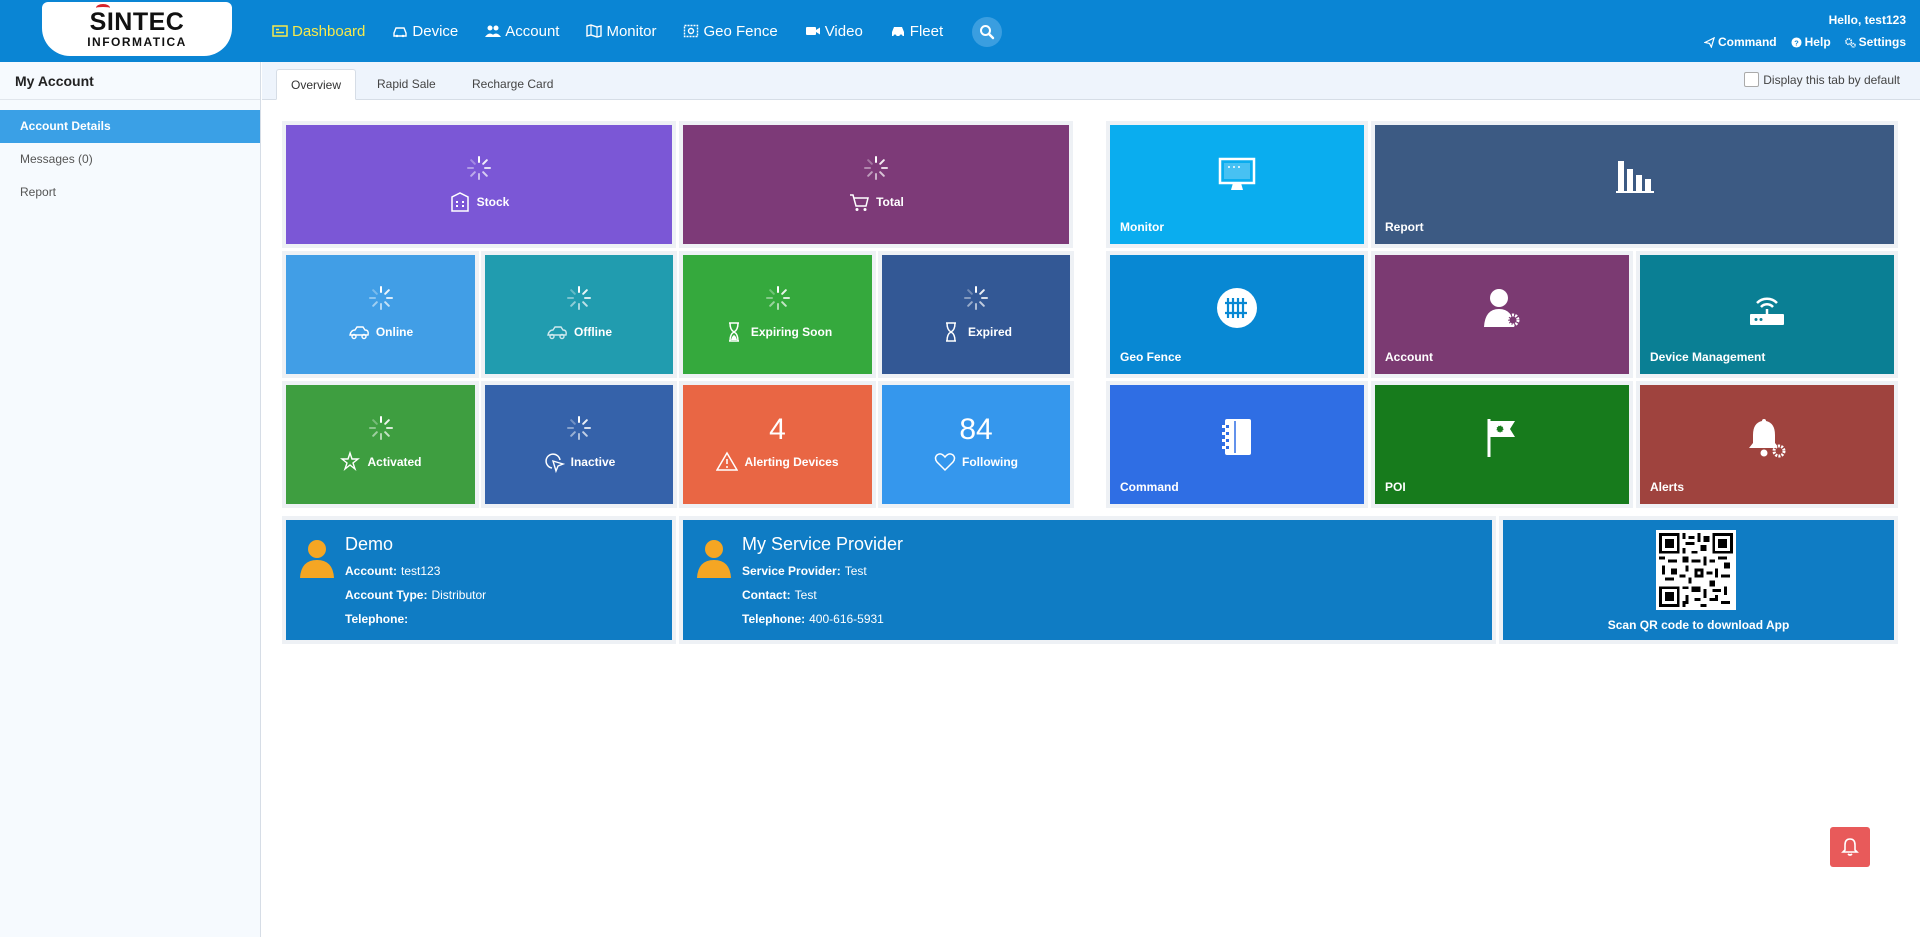 This screenshot has height=937, width=1920. What do you see at coordinates (987, 32) in the screenshot?
I see `search-button` at bounding box center [987, 32].